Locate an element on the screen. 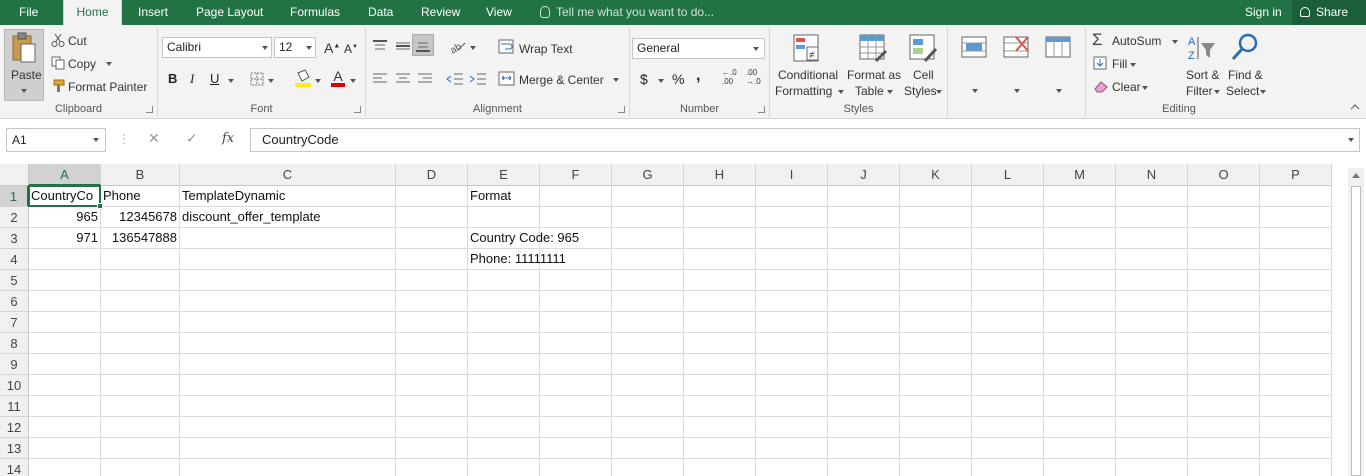 Image resolution: width=1366 pixels, height=476 pixels. cell-i1 is located at coordinates (792, 196).